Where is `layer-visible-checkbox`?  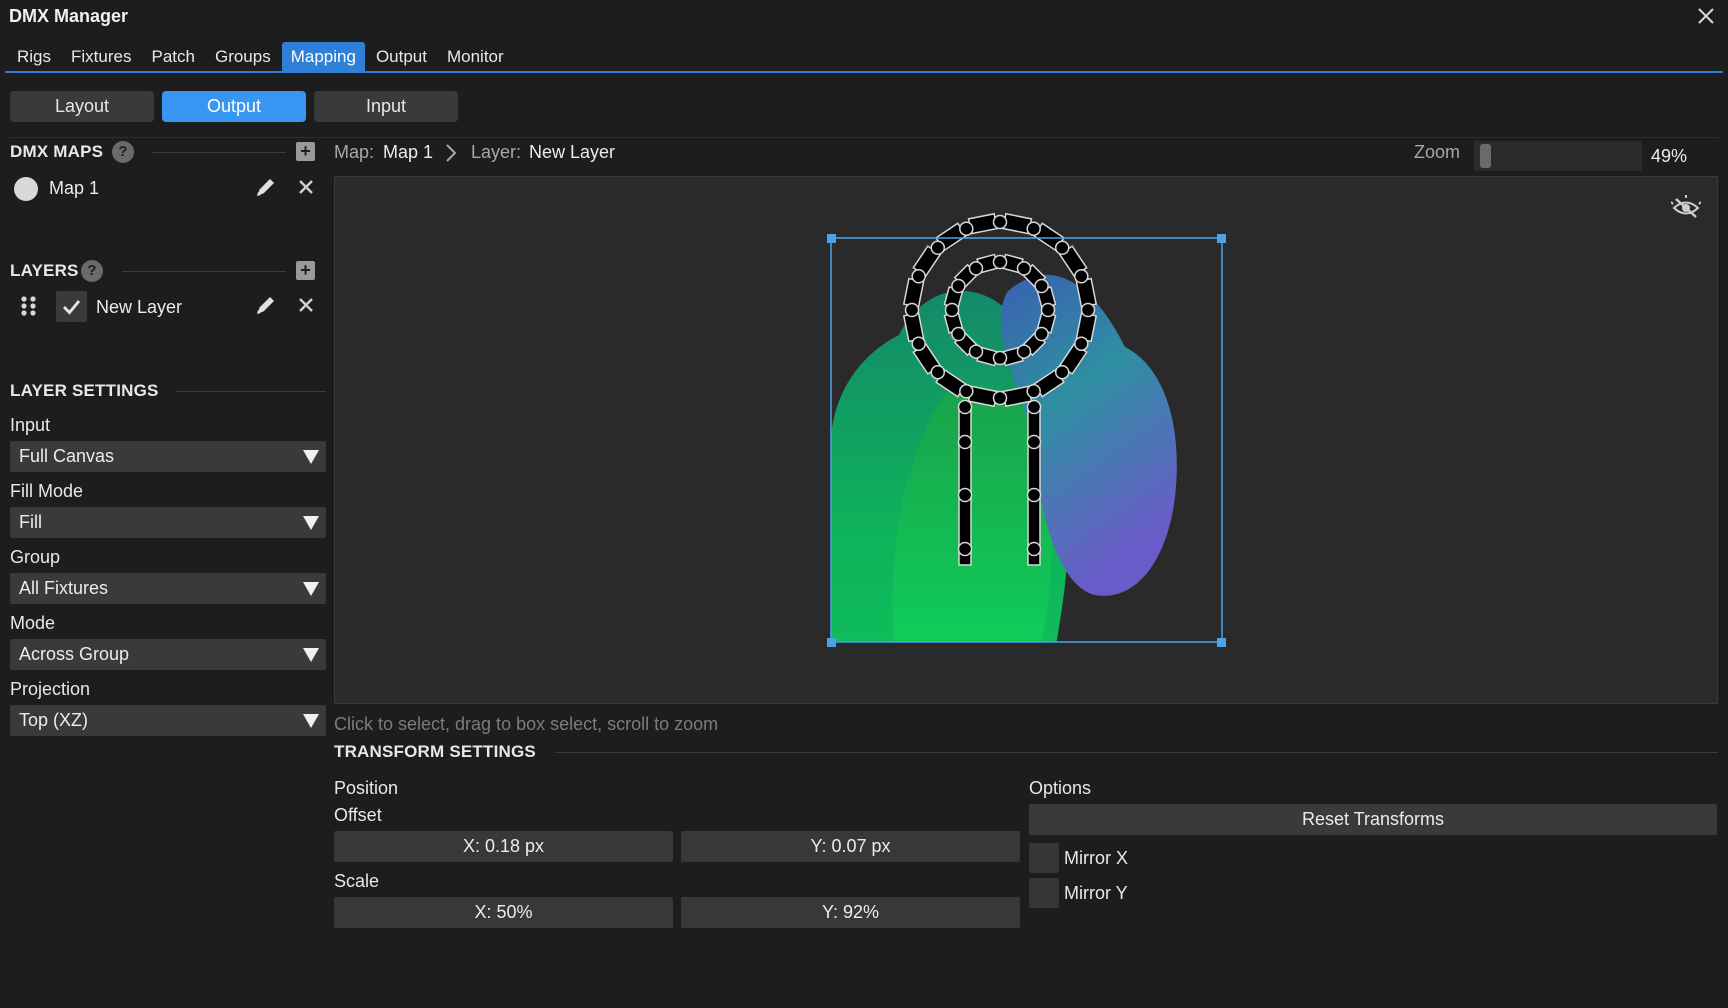
layer-visible-checkbox is located at coordinates (71, 306).